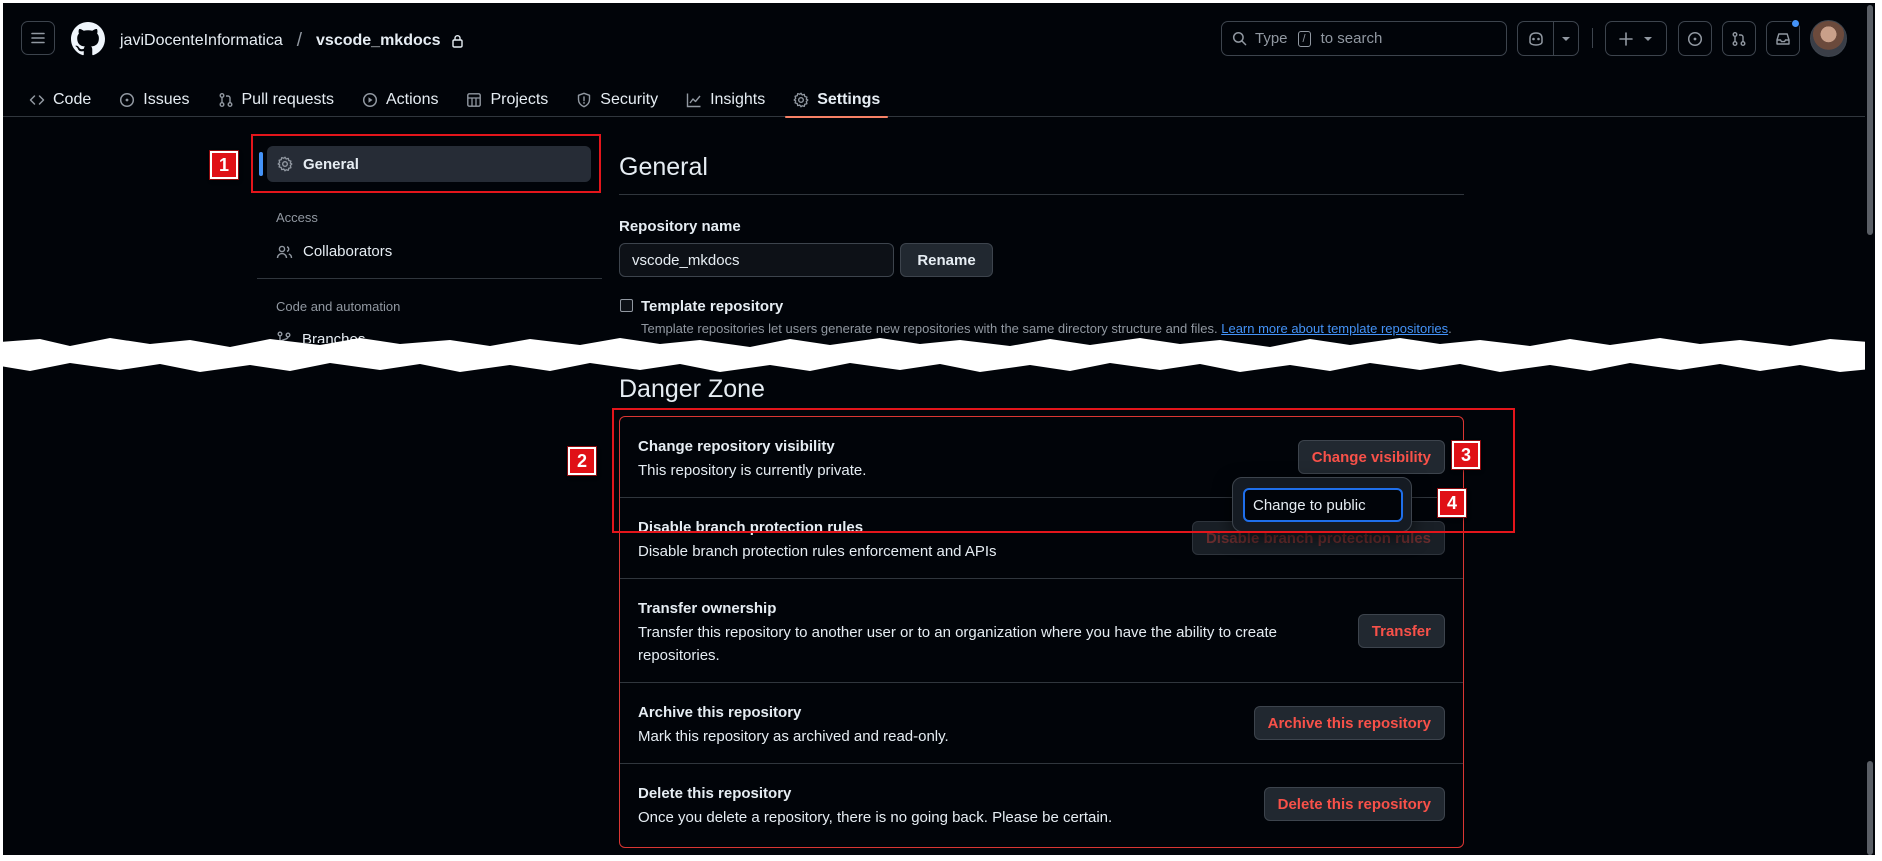  I want to click on repository-name-input, so click(756, 260).